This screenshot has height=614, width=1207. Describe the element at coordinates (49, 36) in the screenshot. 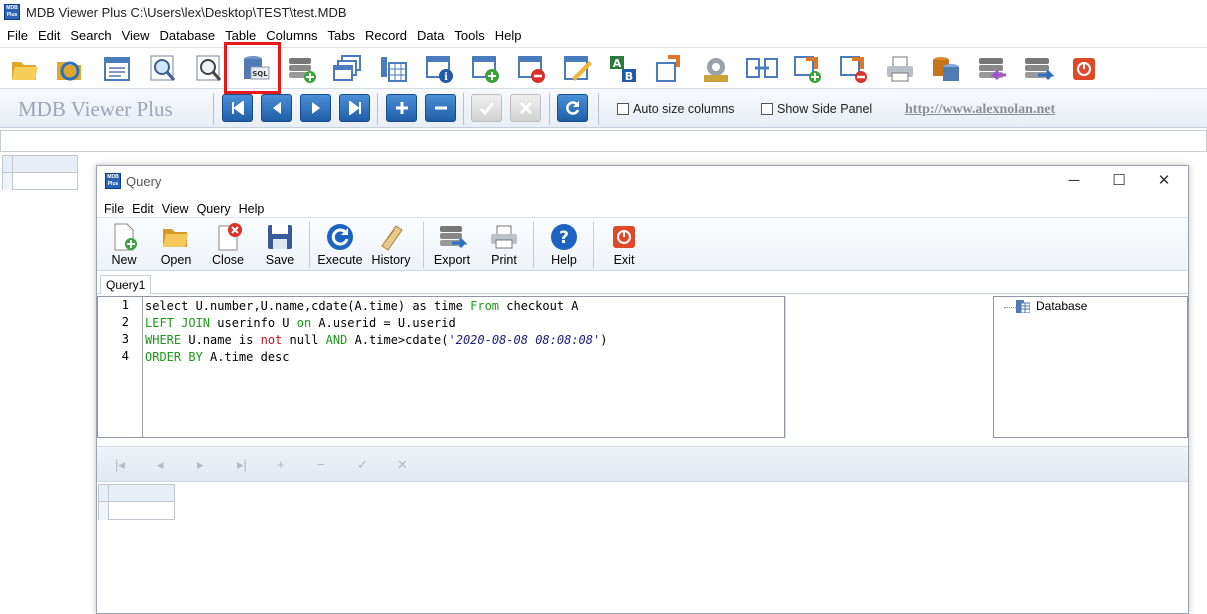

I see `menu-edit: Edit` at that location.